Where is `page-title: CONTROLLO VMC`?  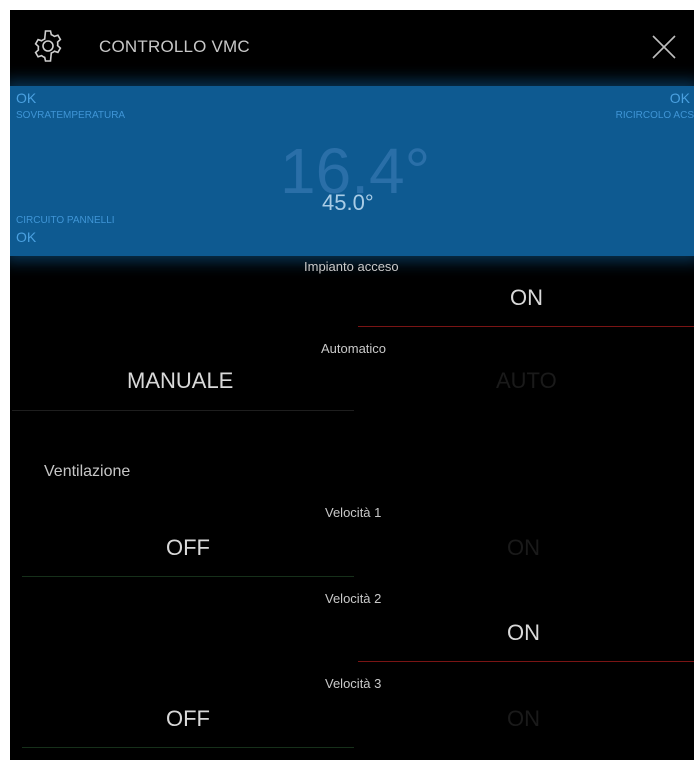
page-title: CONTROLLO VMC is located at coordinates (174, 46).